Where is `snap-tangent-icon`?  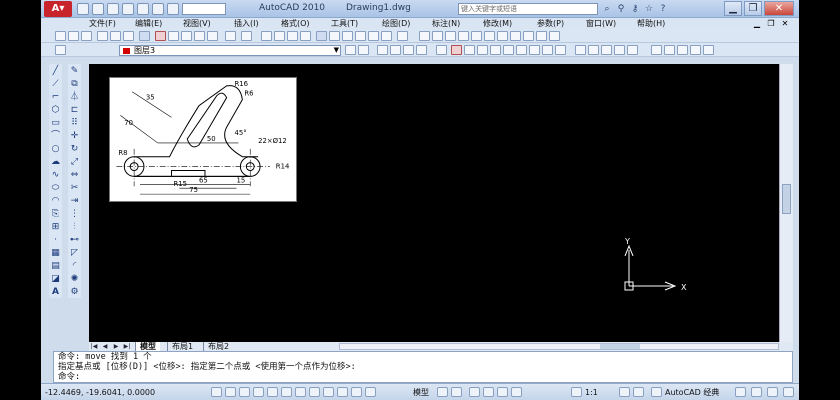
snap-tangent-icon is located at coordinates (534, 50).